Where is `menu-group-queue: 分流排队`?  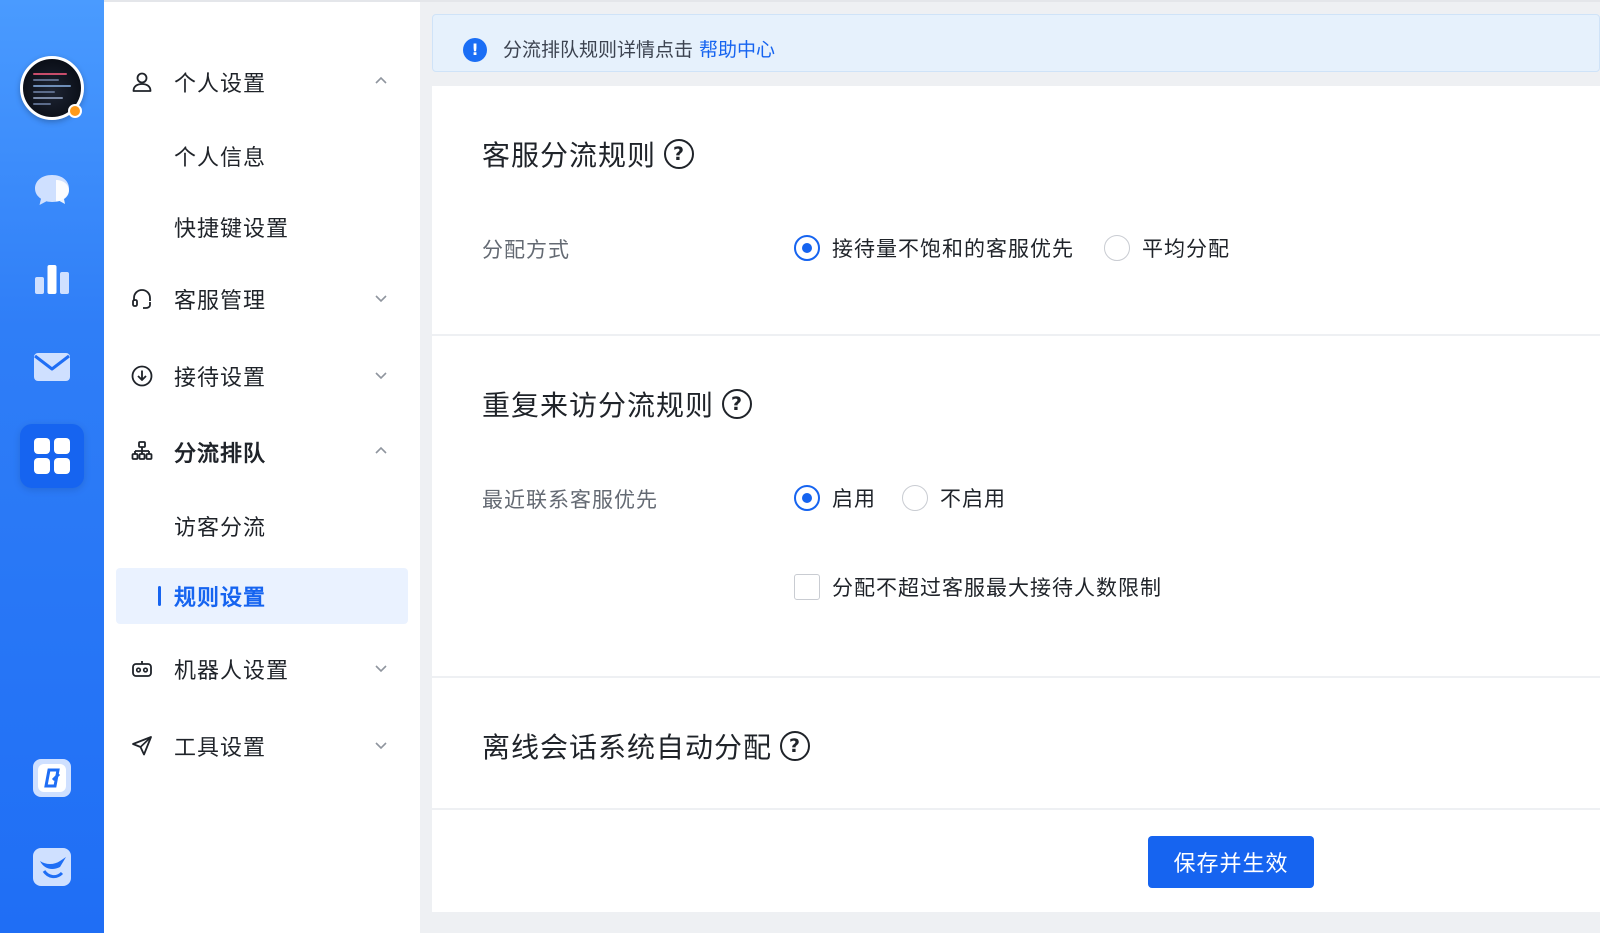 menu-group-queue: 分流排队 is located at coordinates (262, 452).